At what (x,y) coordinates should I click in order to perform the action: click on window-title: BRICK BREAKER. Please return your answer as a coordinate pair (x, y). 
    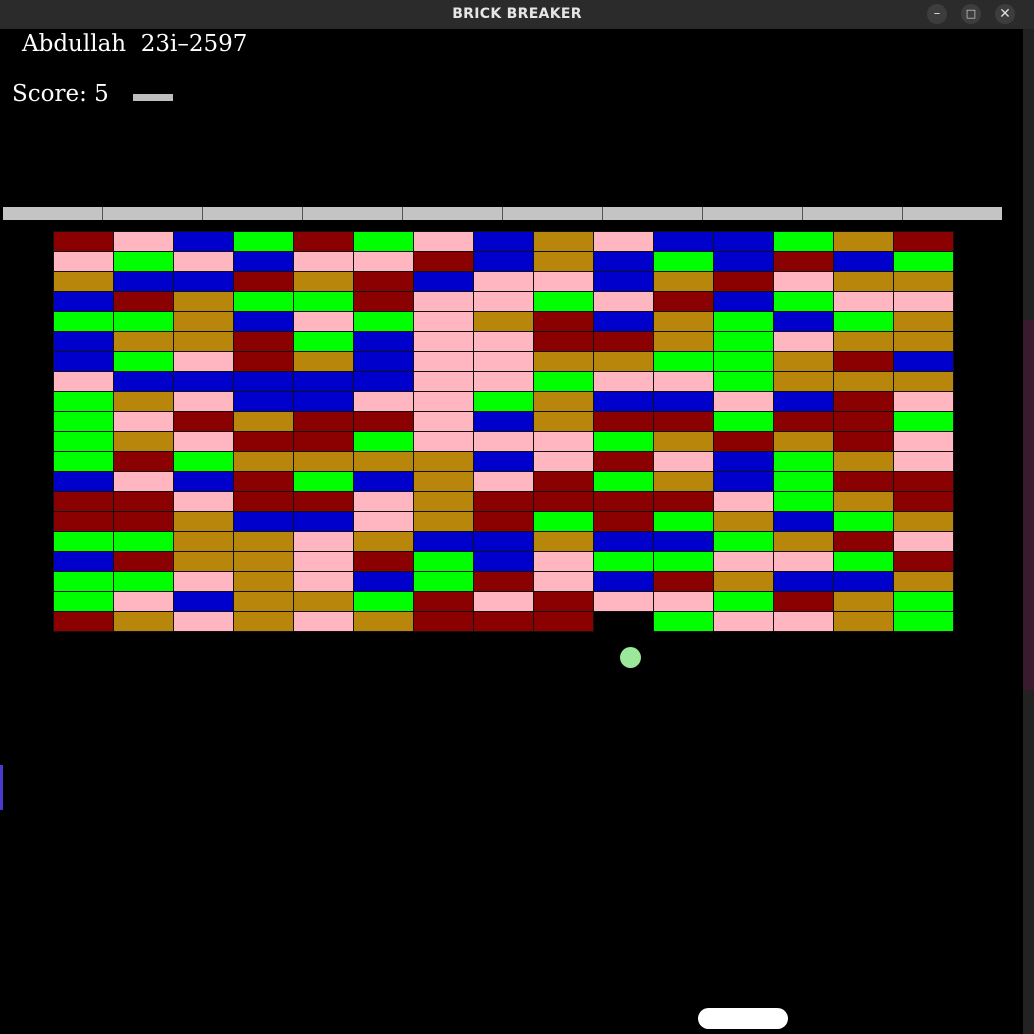
    Looking at the image, I should click on (517, 14).